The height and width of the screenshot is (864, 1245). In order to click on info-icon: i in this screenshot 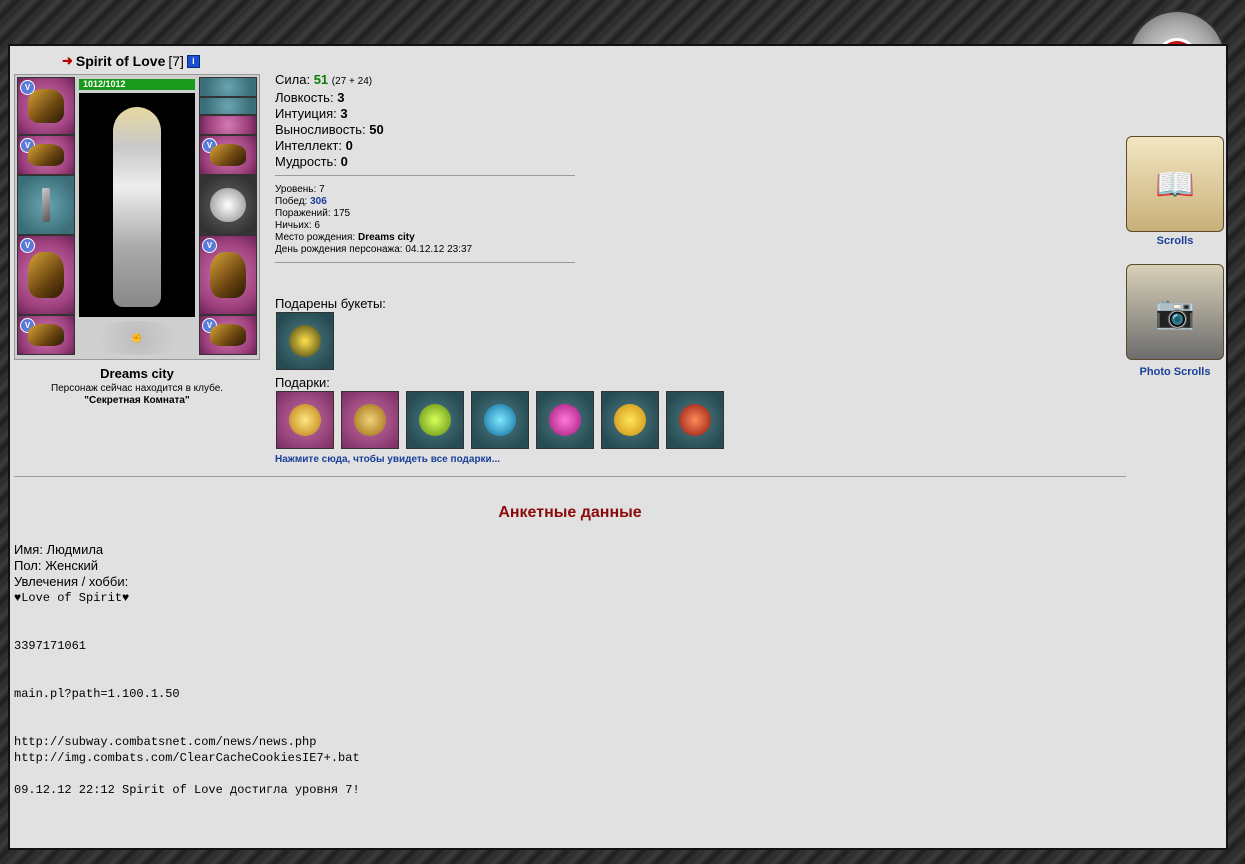, I will do `click(193, 61)`.